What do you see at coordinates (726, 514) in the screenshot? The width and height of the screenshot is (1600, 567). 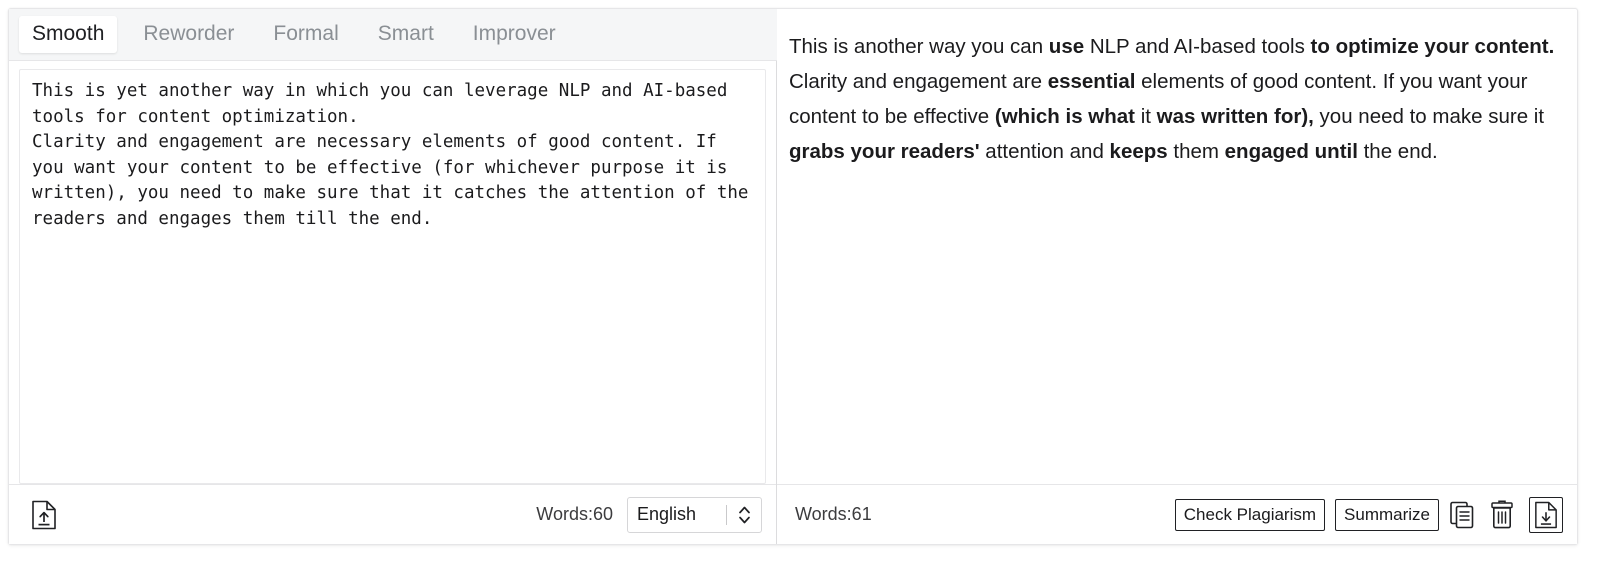 I see `language-select-divider` at bounding box center [726, 514].